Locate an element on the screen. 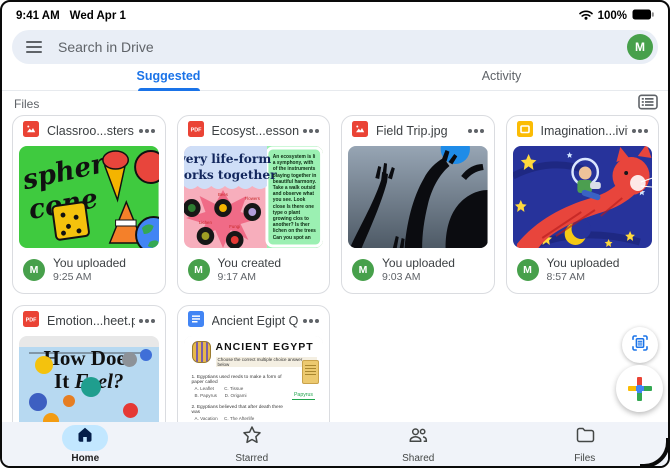 The image size is (670, 468). document-scanner-icon is located at coordinates (640, 345).